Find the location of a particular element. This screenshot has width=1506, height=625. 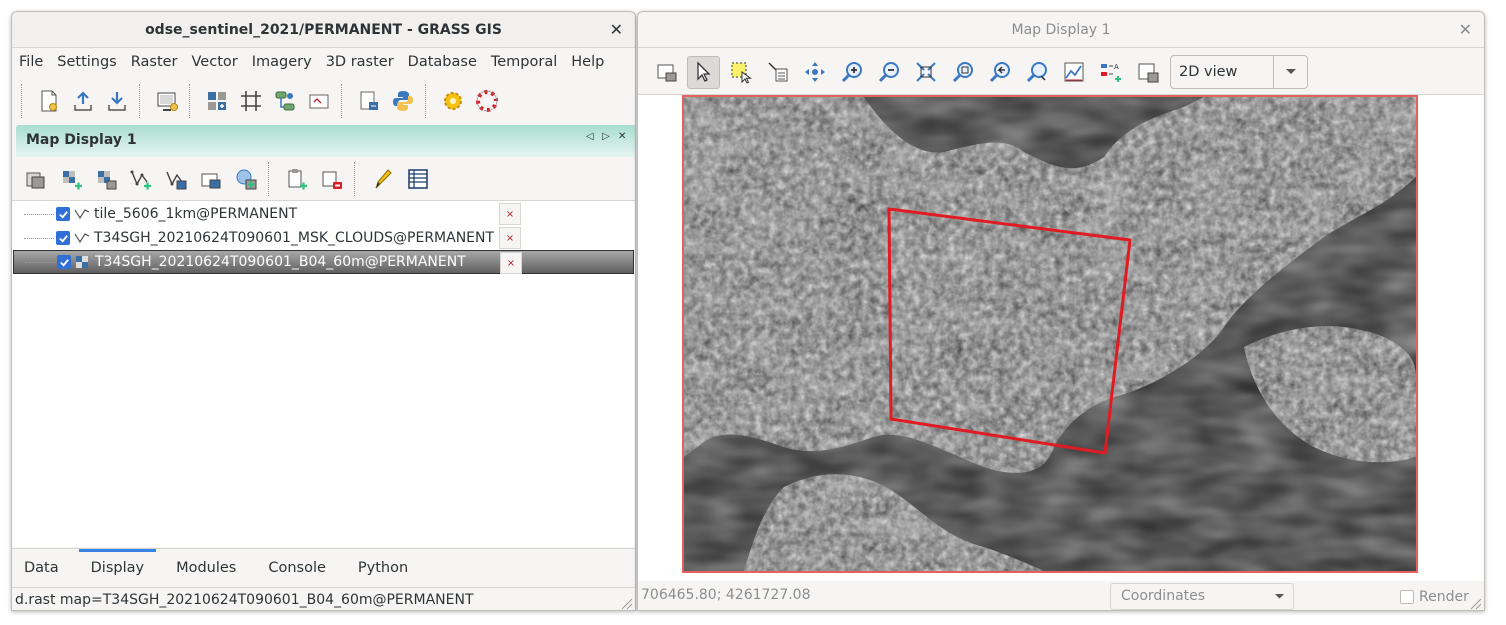

add-web-service-icon is located at coordinates (245, 179).